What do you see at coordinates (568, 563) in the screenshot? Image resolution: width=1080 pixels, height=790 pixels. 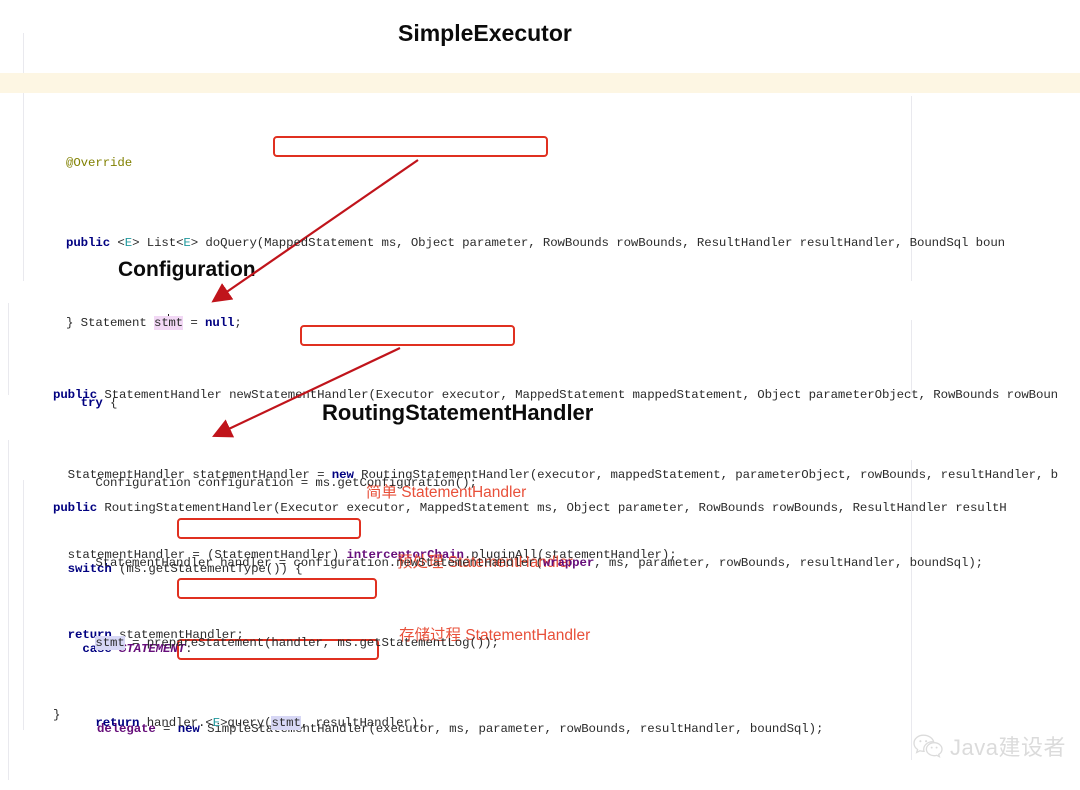 I see `code-token-field: wrapper` at bounding box center [568, 563].